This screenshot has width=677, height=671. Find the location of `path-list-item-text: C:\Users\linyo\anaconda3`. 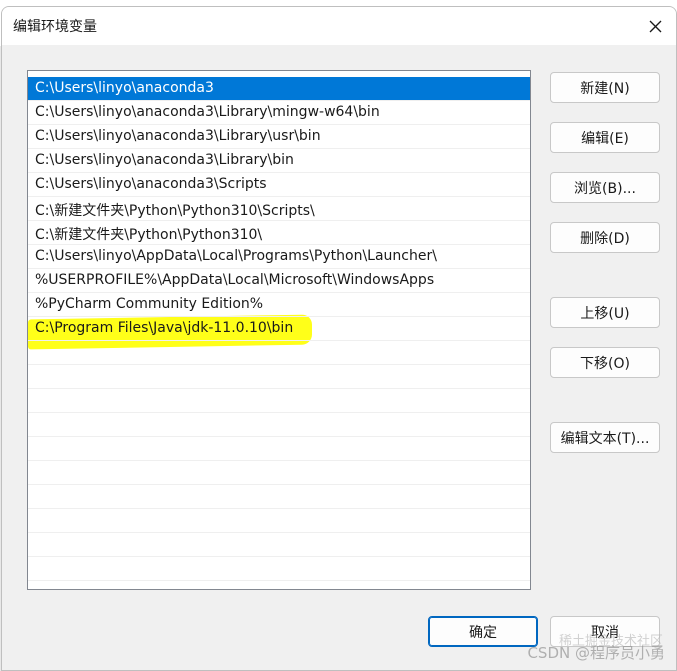

path-list-item-text: C:\Users\linyo\anaconda3 is located at coordinates (124, 88).